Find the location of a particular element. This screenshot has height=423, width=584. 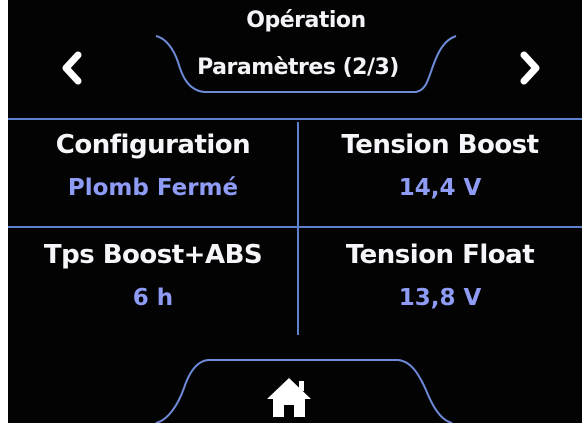

home-icon is located at coordinates (289, 397).